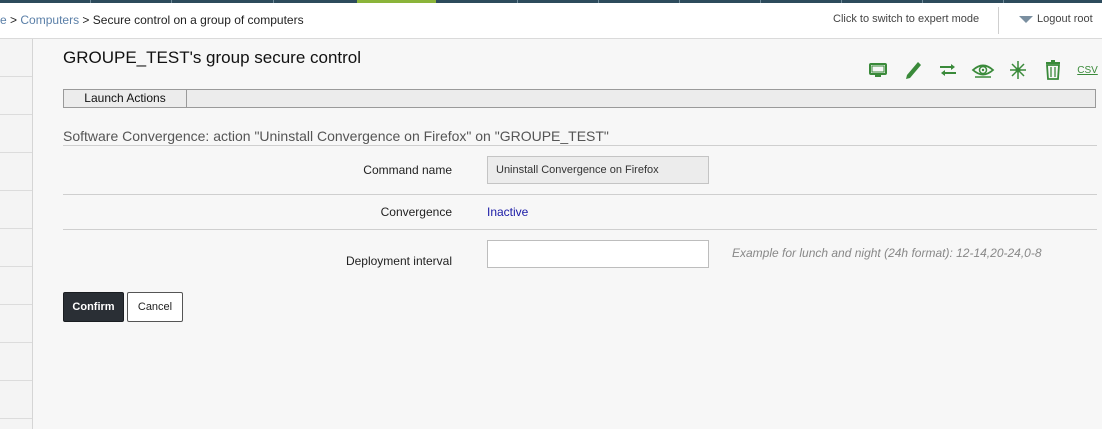  Describe the element at coordinates (49, 20) in the screenshot. I see `breadcrumb-computers-link: Computers` at that location.